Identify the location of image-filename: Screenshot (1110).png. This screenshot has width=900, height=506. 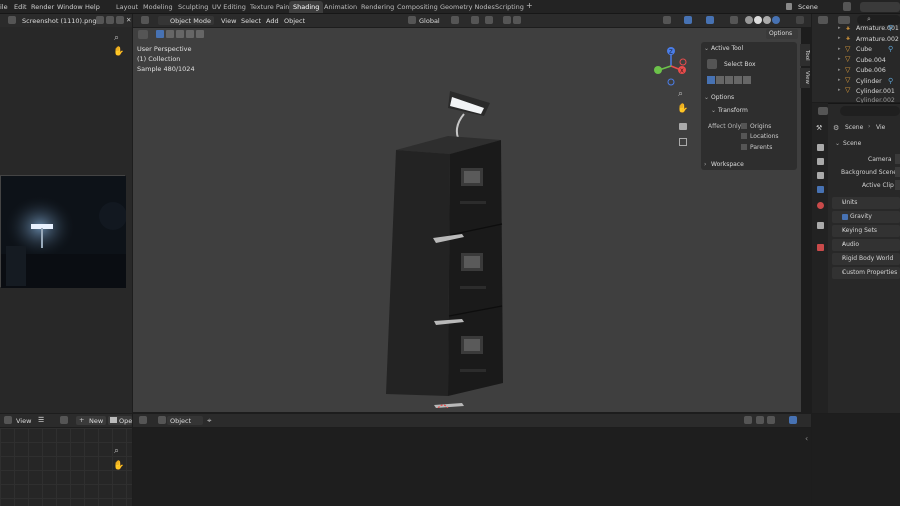
(59, 21).